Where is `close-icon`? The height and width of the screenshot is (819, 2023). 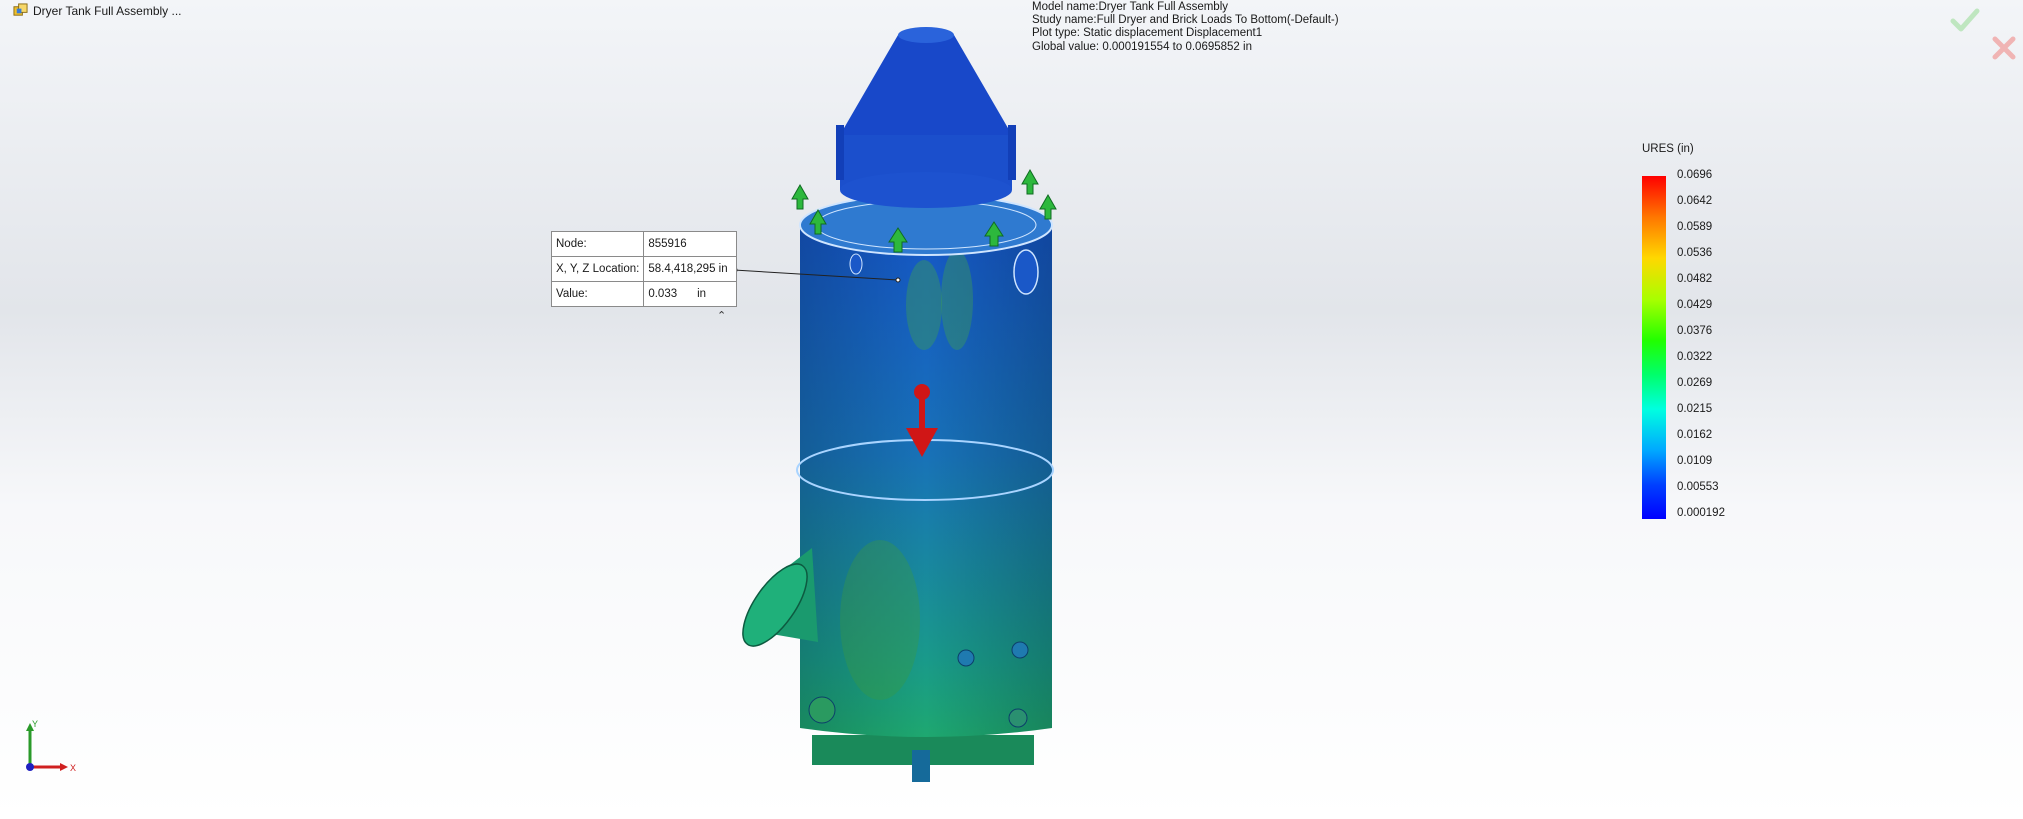
close-icon is located at coordinates (2004, 48).